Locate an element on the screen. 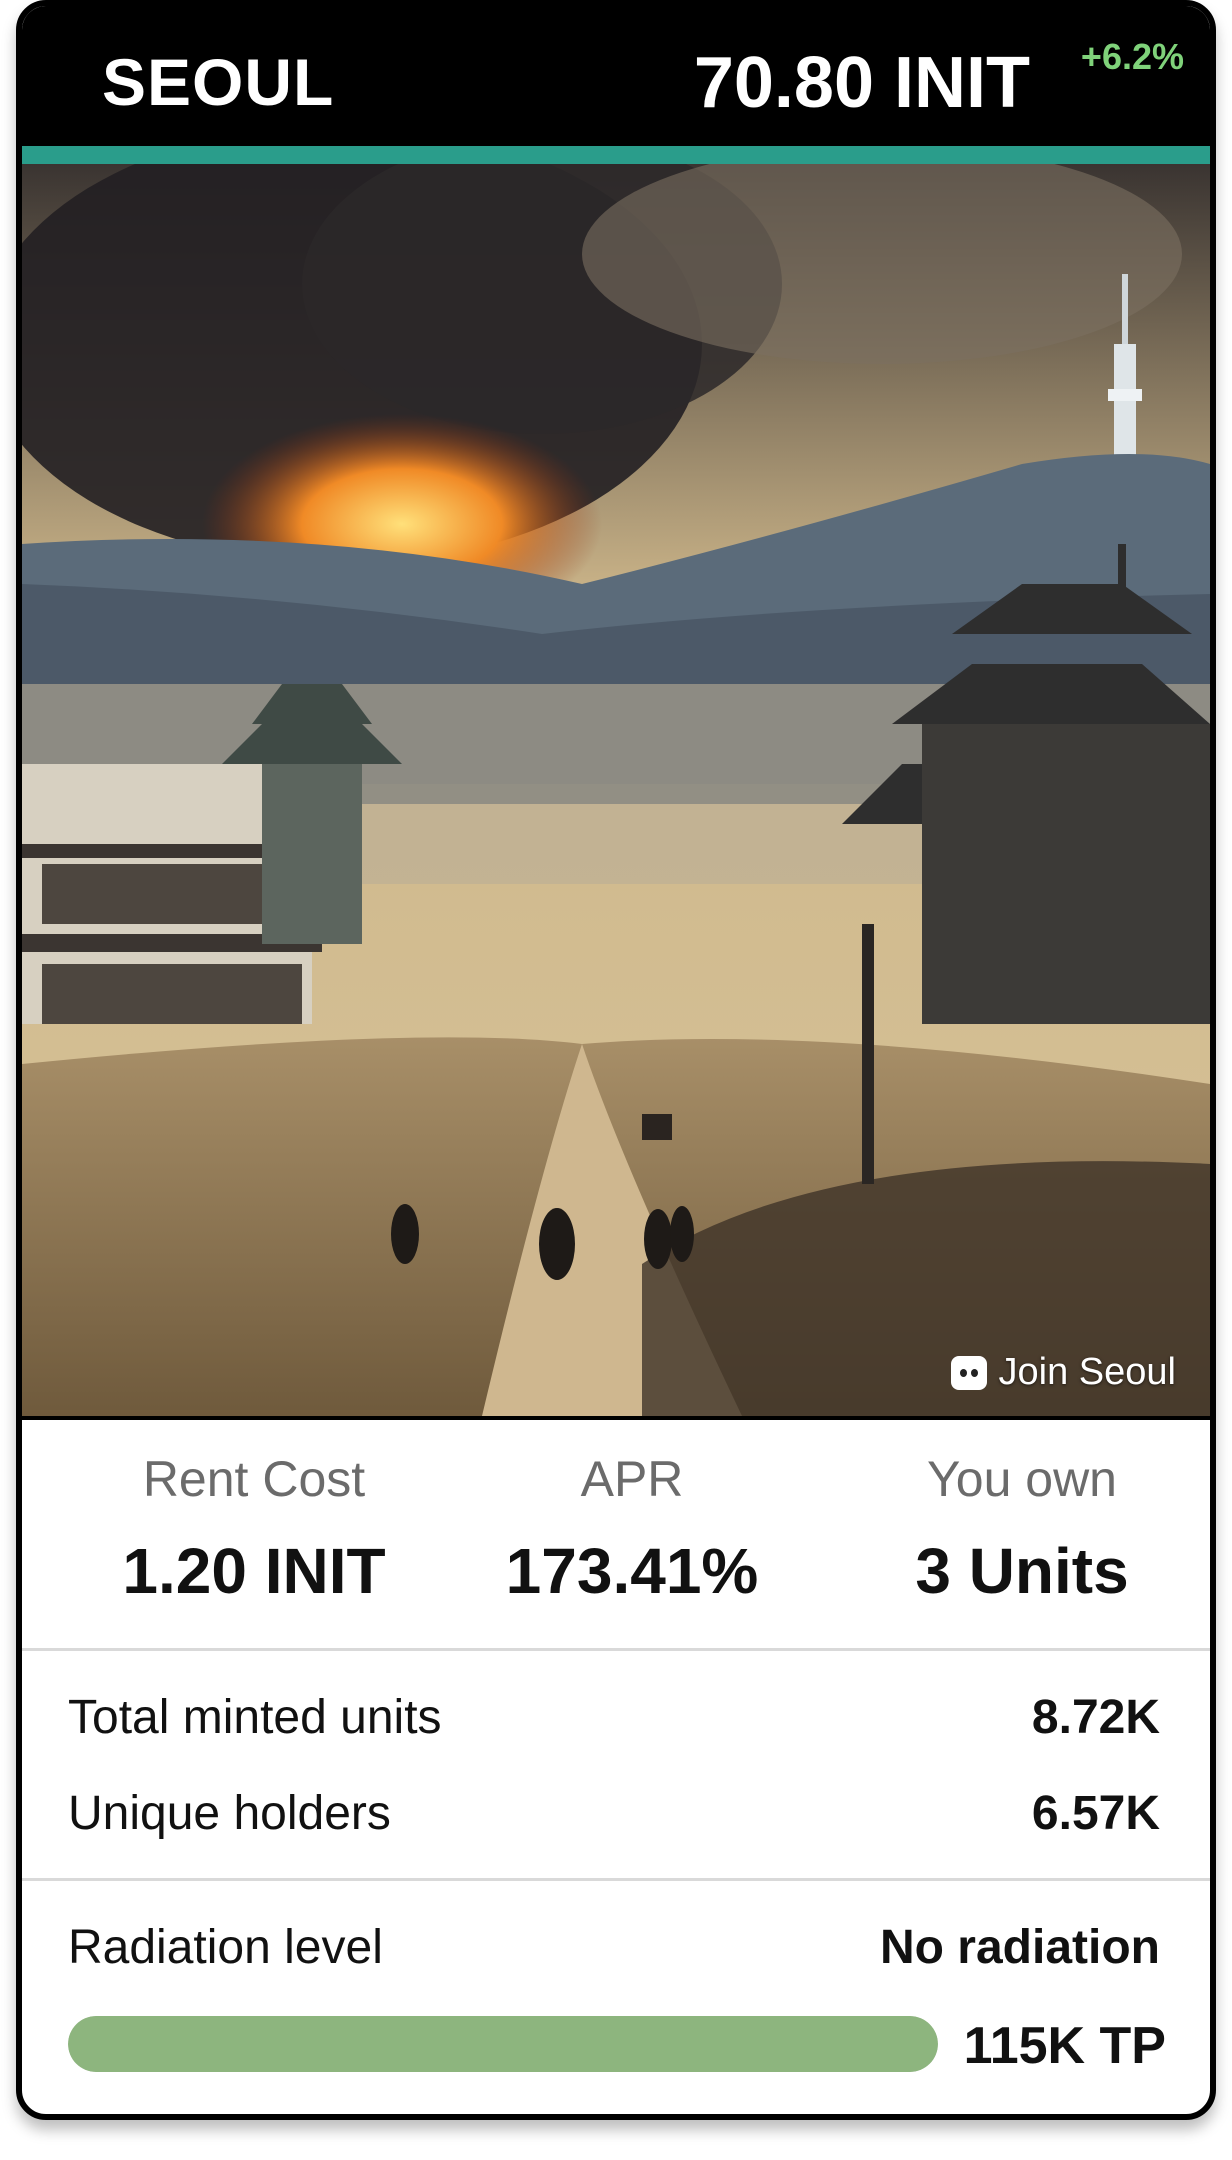 Image resolution: width=1232 pixels, height=2160 pixels. tp-value: 115K TP is located at coordinates (1064, 2046).